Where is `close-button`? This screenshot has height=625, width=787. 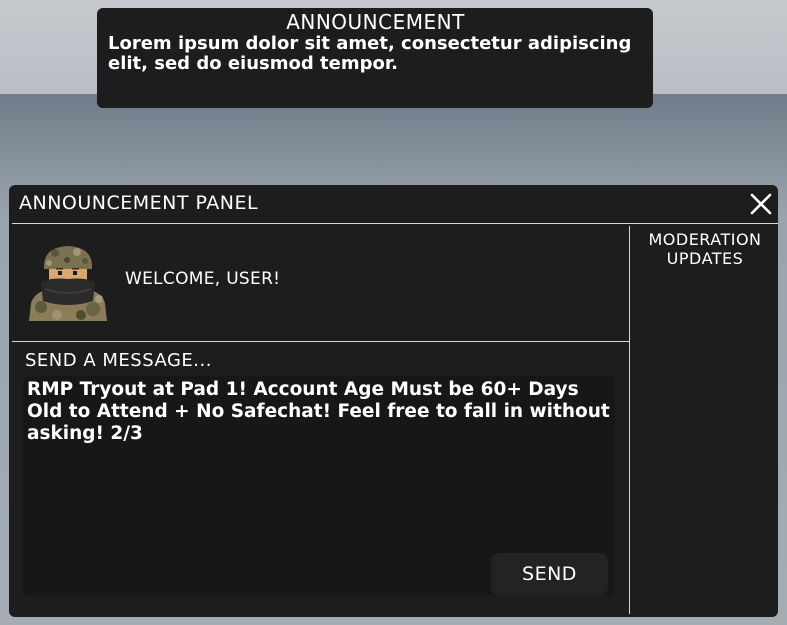
close-button is located at coordinates (761, 204).